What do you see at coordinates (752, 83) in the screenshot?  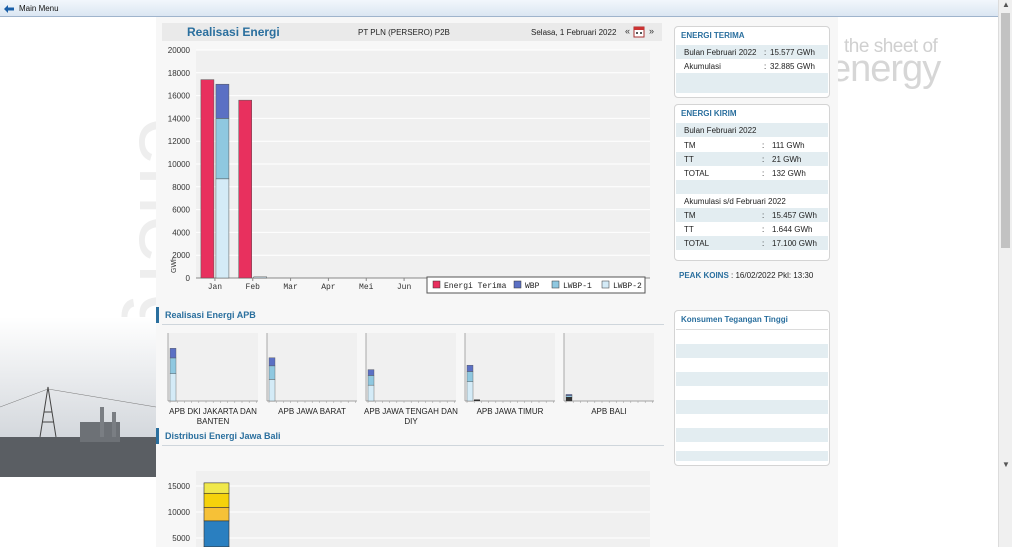 I see `energi-terima-spacer` at bounding box center [752, 83].